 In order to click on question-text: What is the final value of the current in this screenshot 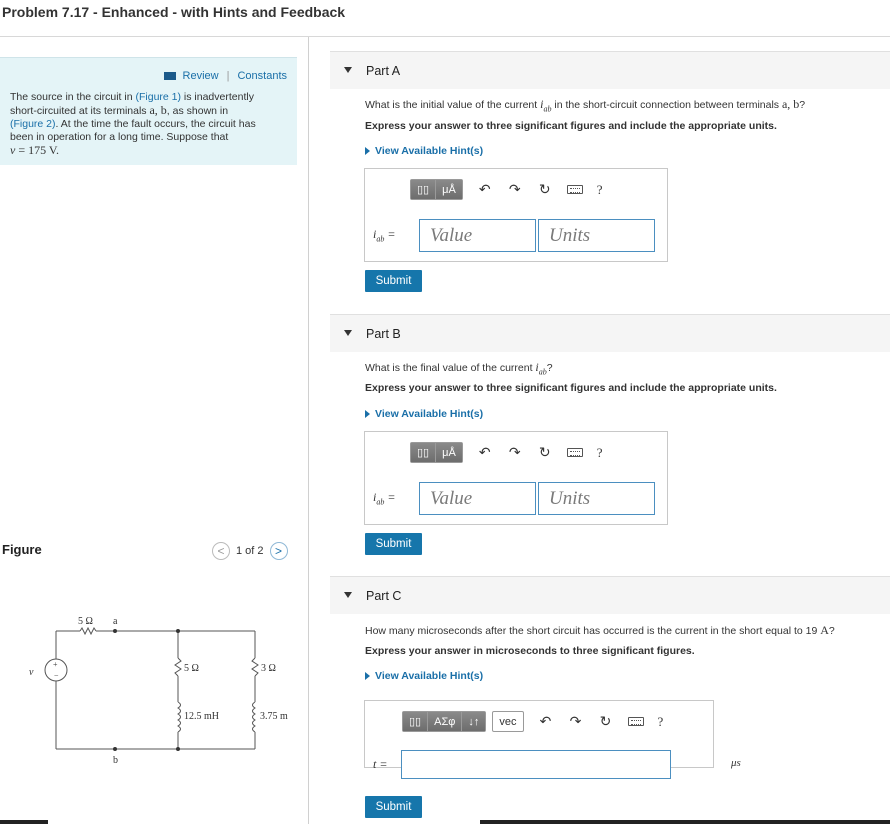, I will do `click(450, 368)`.